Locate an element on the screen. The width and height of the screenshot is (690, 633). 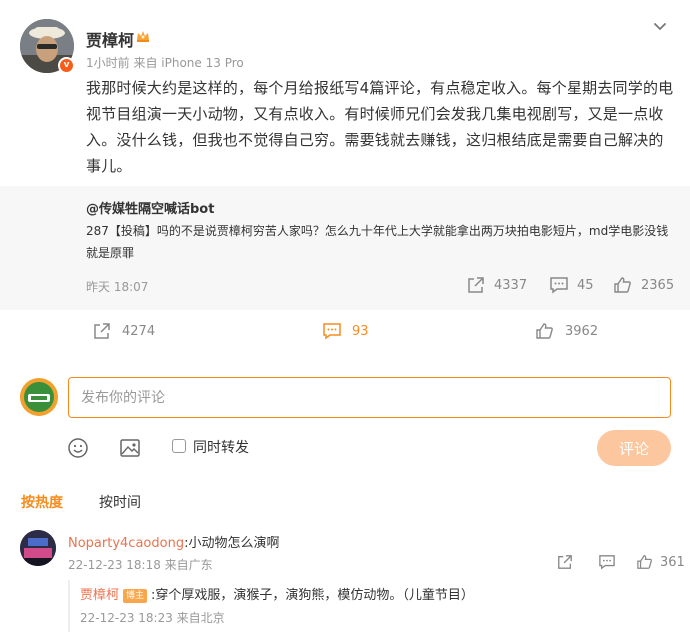
reply-text: :穿个厚戏服，演猴子，演狗熊，模仿动物。（儿童节目） is located at coordinates (312, 595).